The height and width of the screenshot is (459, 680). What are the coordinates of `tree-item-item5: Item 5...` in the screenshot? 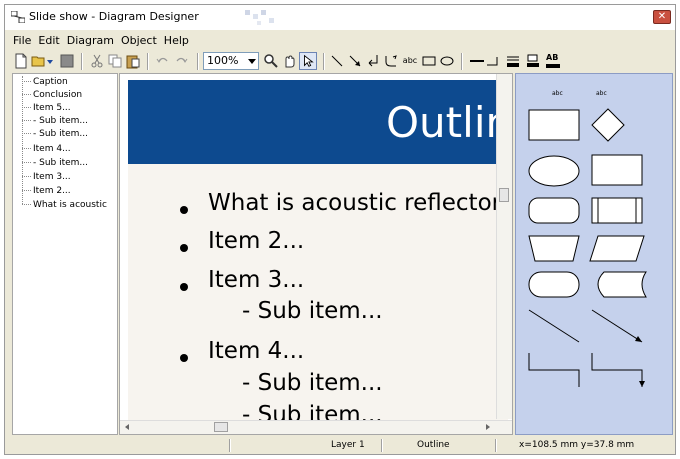 It's located at (42, 108).